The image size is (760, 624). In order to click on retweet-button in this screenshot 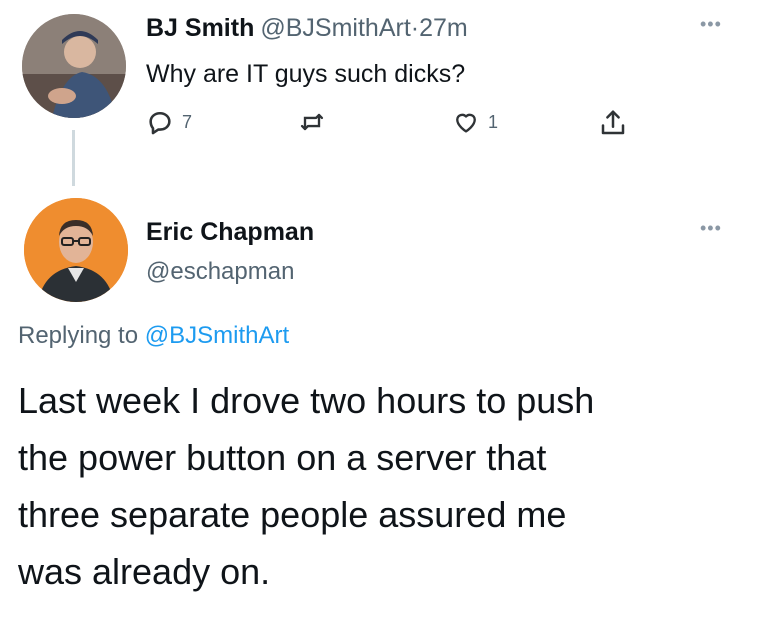, I will do `click(316, 122)`.